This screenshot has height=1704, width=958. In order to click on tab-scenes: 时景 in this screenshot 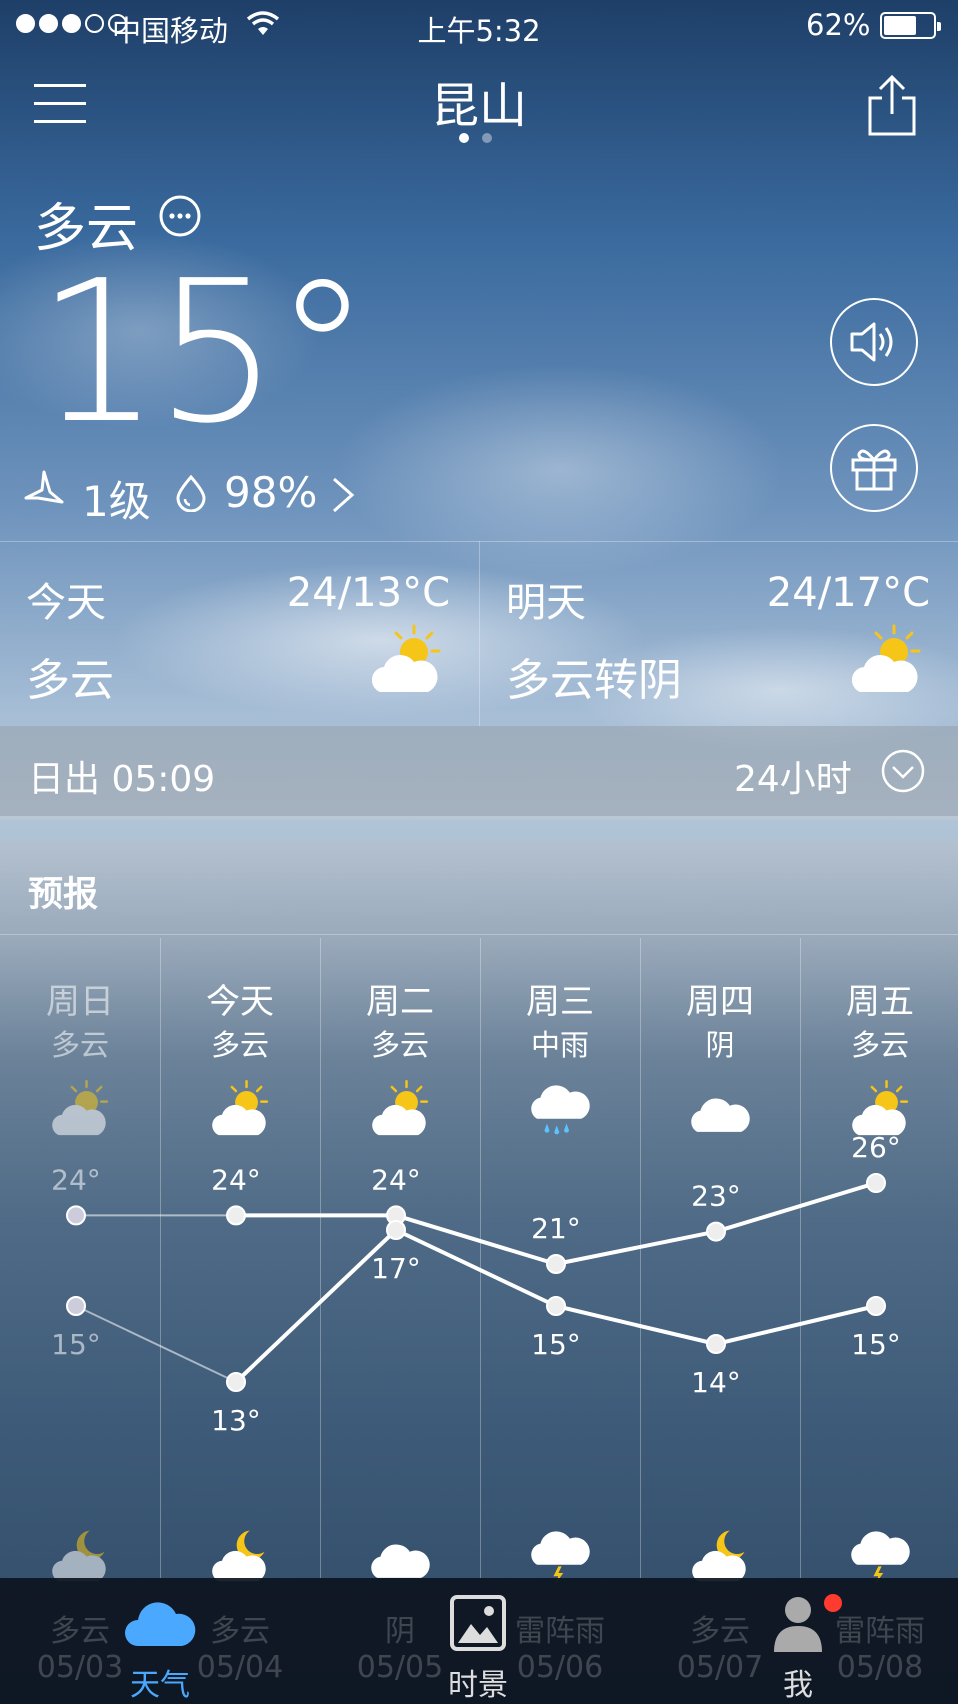, I will do `click(478, 1646)`.